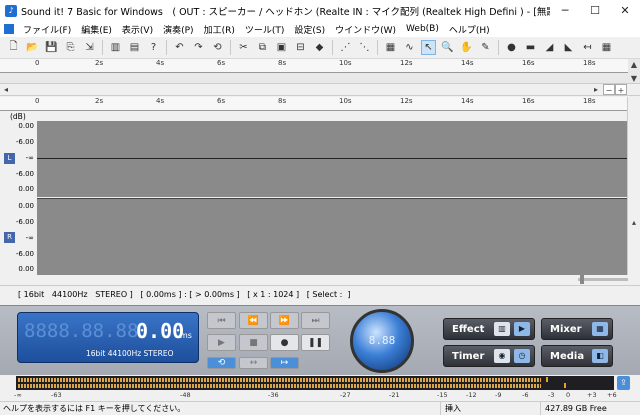 This screenshot has width=640, height=415. What do you see at coordinates (279, 386) in the screenshot?
I see `level-meter-right` at bounding box center [279, 386].